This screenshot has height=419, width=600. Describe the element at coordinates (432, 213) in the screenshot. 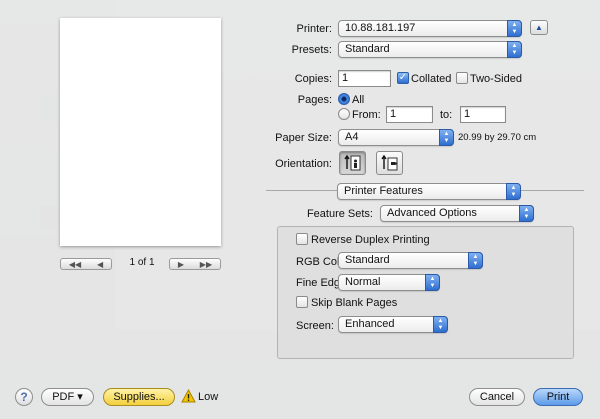

I see `feature-sets-value: Advanced Options` at that location.